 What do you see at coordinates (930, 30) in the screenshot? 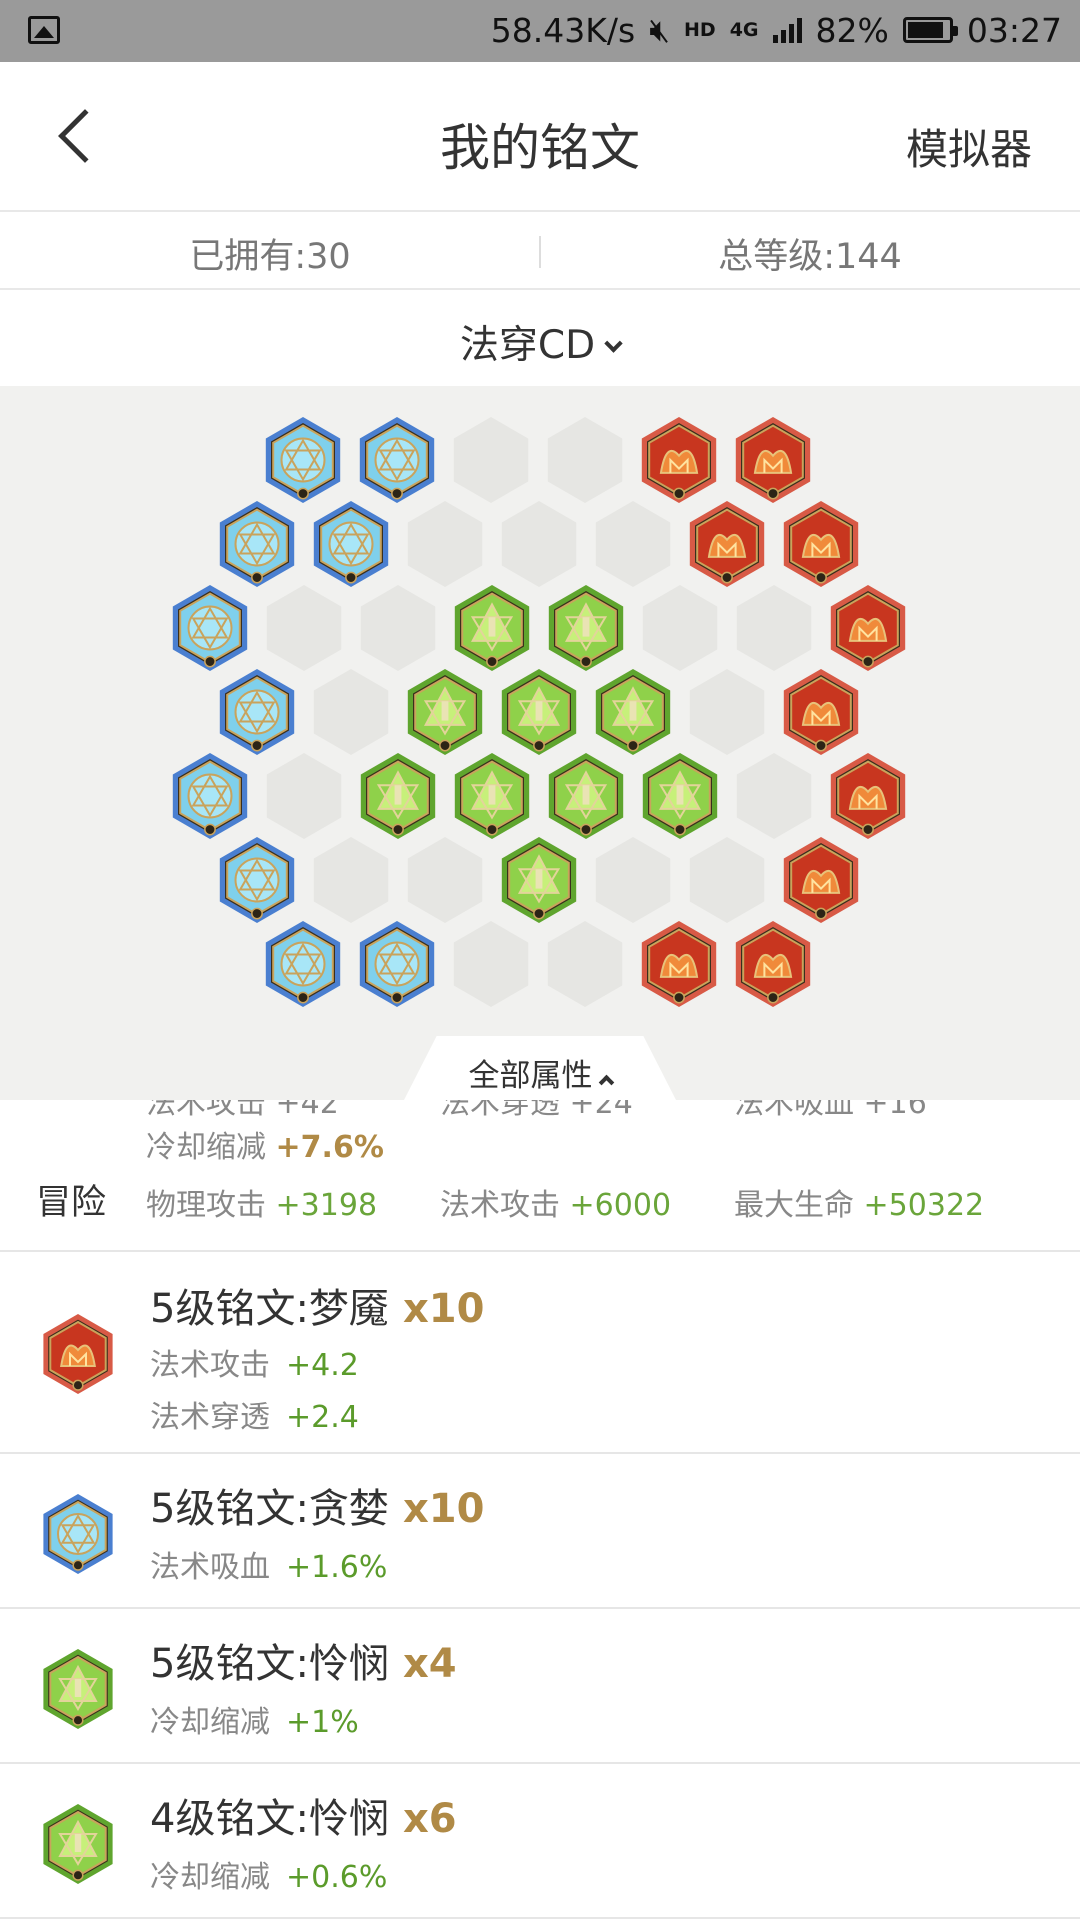
I see `battery-icon` at bounding box center [930, 30].